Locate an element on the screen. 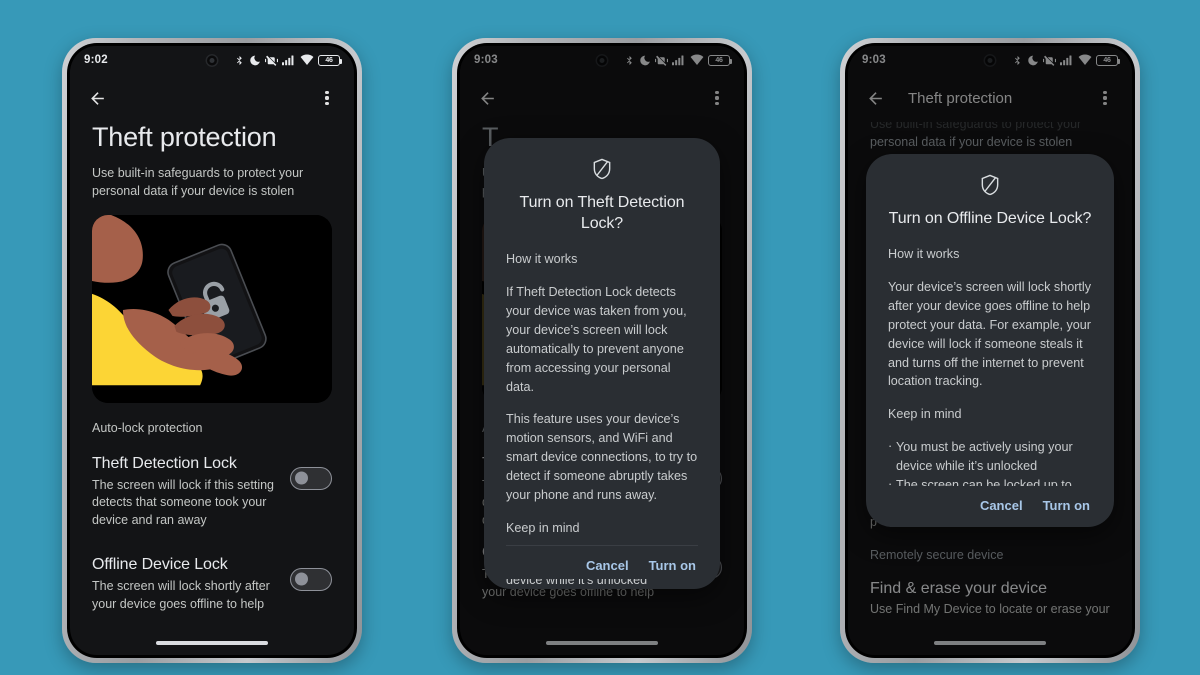 This screenshot has height=675, width=1200. status-bar-icons: 46 is located at coordinates (288, 60).